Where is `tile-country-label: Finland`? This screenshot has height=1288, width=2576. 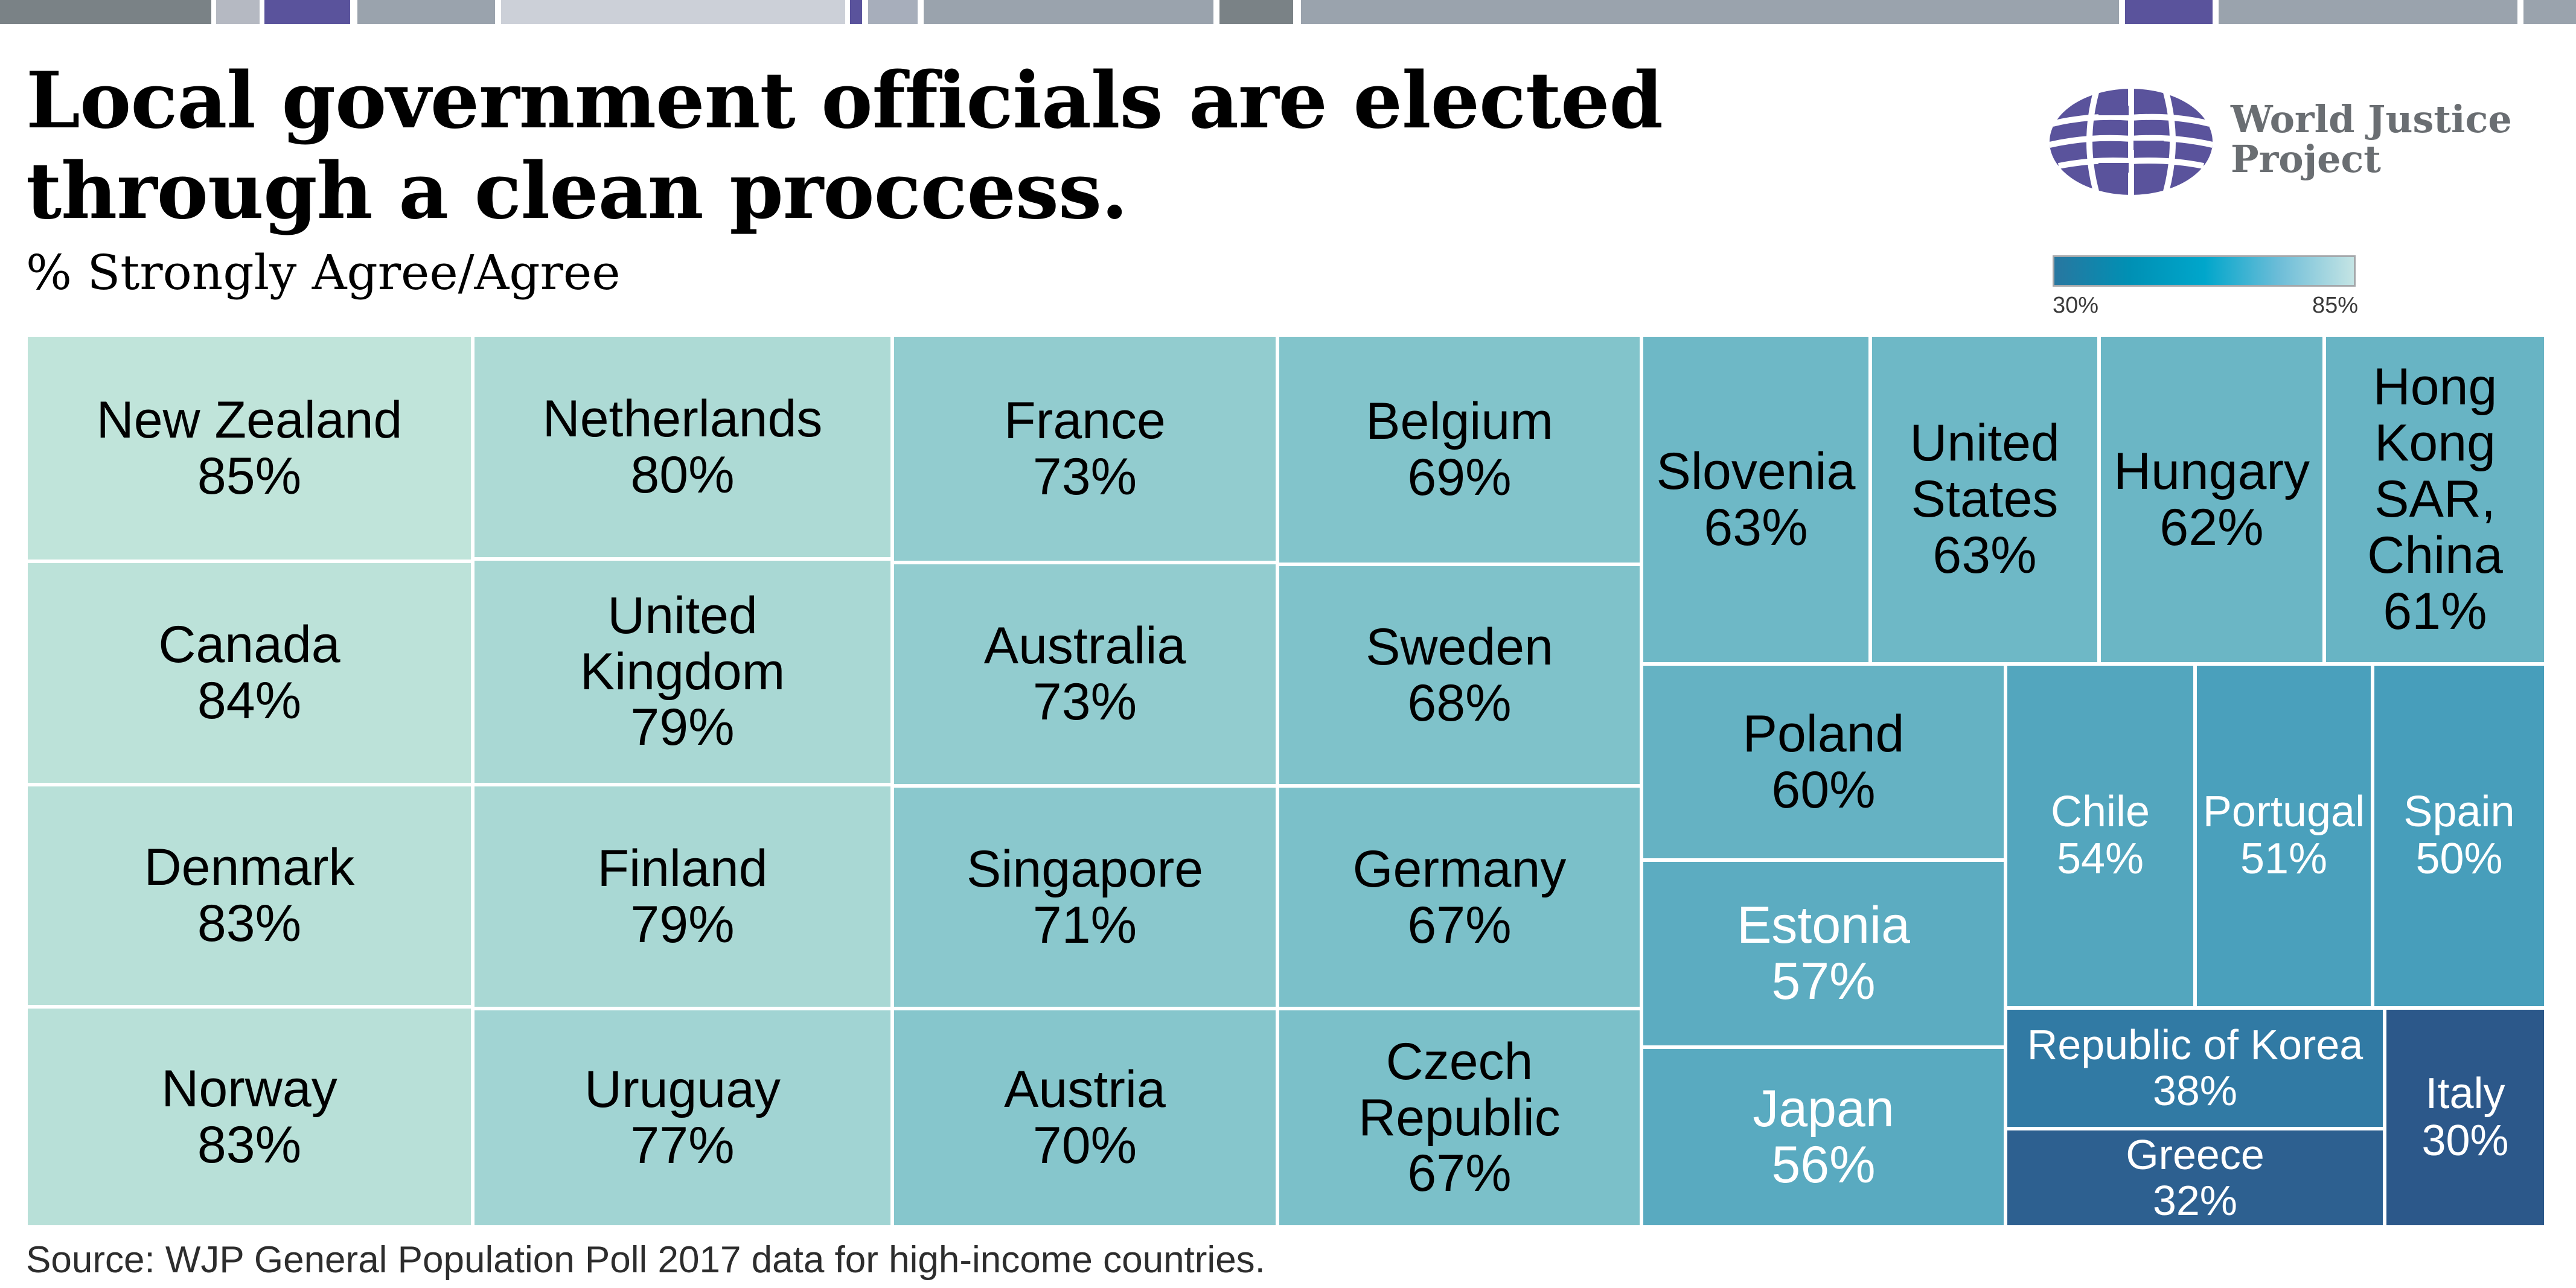 tile-country-label: Finland is located at coordinates (683, 868).